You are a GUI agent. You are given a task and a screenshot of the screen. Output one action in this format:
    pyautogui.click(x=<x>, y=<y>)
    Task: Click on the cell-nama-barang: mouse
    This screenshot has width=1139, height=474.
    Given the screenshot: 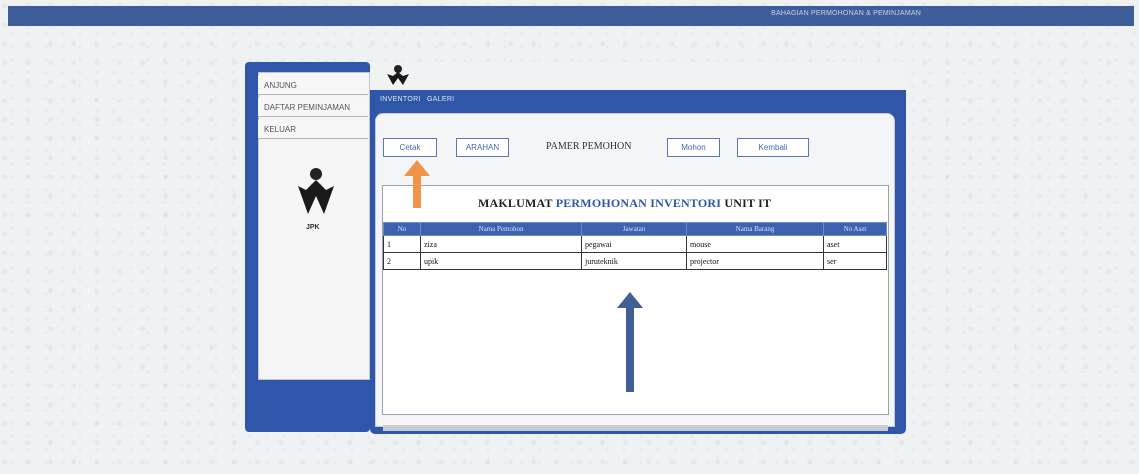 What is the action you would take?
    pyautogui.click(x=755, y=244)
    